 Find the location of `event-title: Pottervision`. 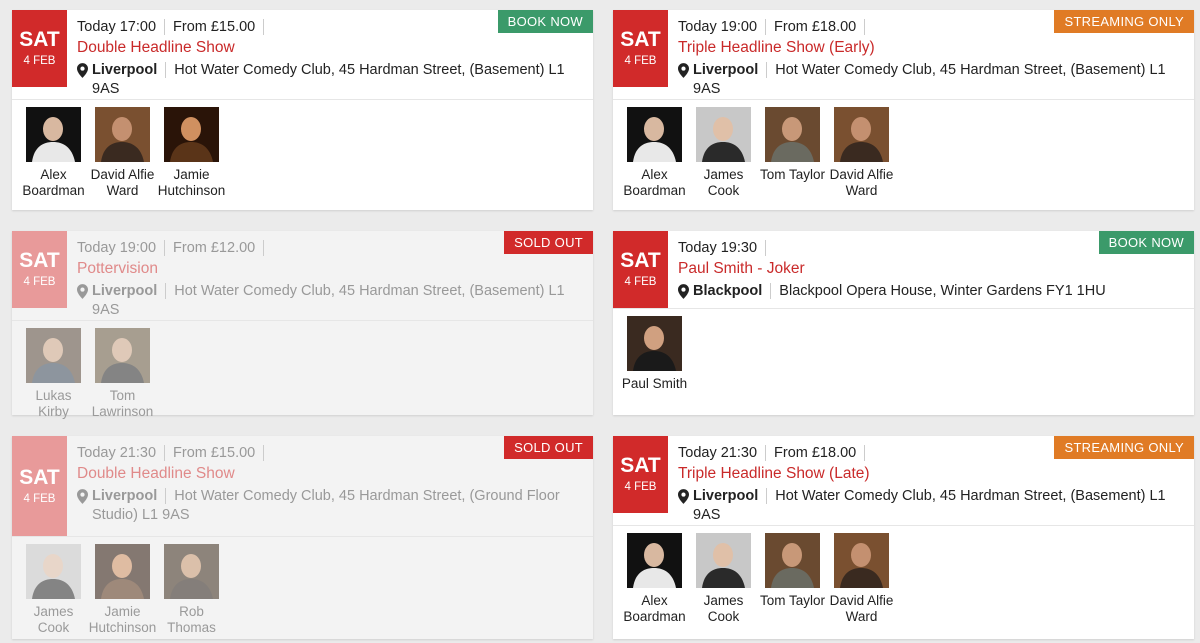

event-title: Pottervision is located at coordinates (335, 269).